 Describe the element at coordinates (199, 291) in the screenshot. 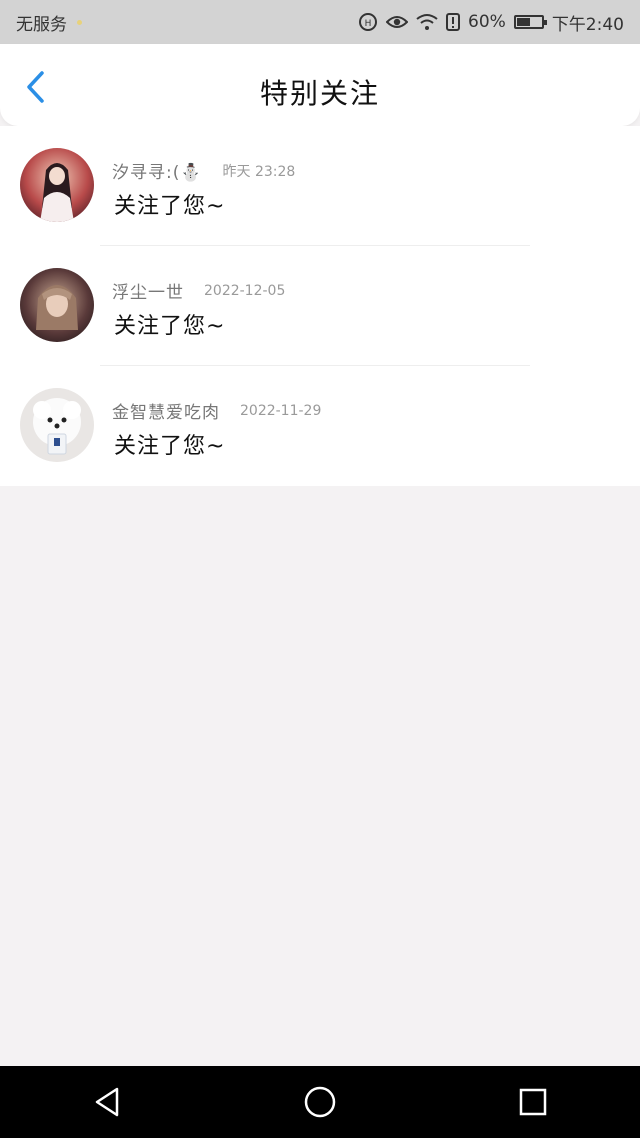

I see `item-meta: 浮尘一世 2022-12-05` at that location.